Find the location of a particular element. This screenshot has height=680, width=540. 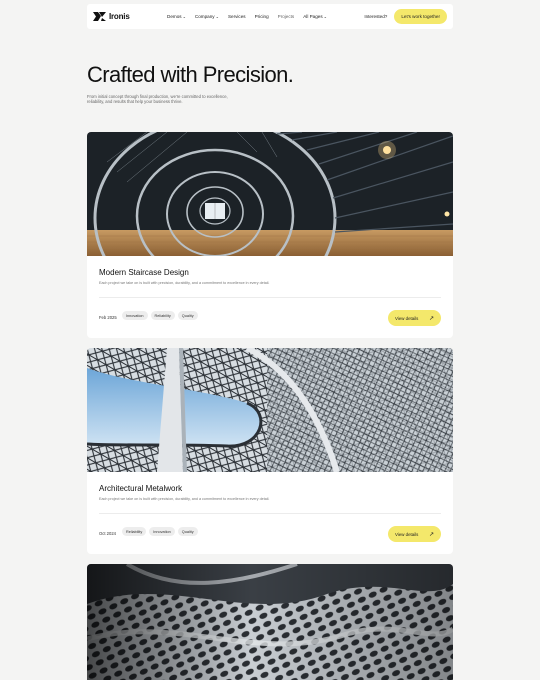

nav-item-projects: Projects is located at coordinates (286, 16).